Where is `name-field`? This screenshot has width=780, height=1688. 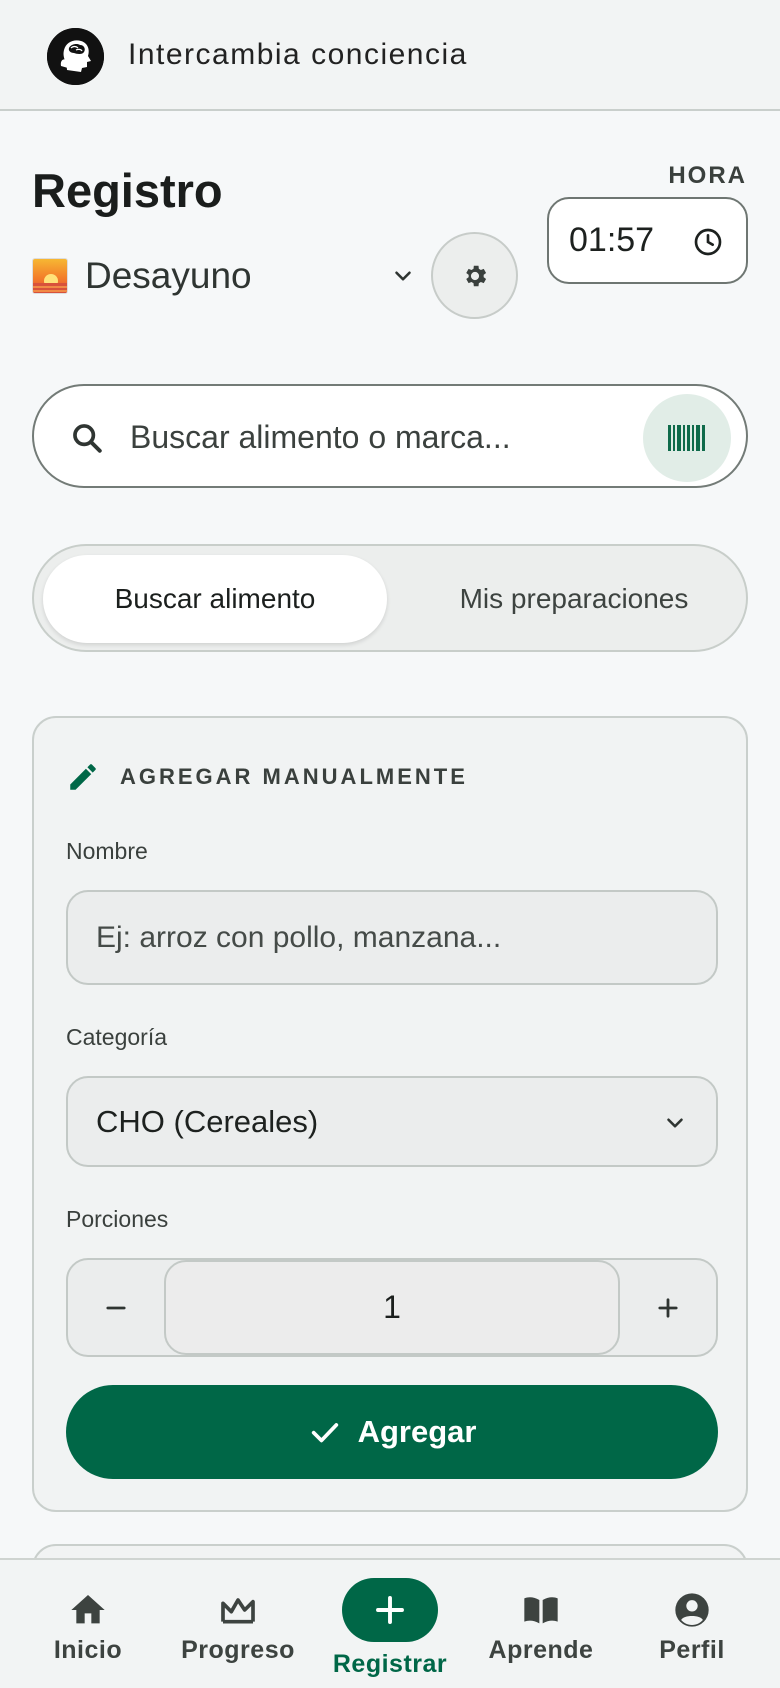
name-field is located at coordinates (392, 937).